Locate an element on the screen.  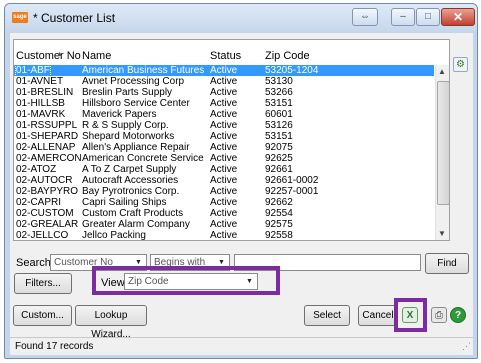
cell-zip-code: 53130 is located at coordinates (279, 81).